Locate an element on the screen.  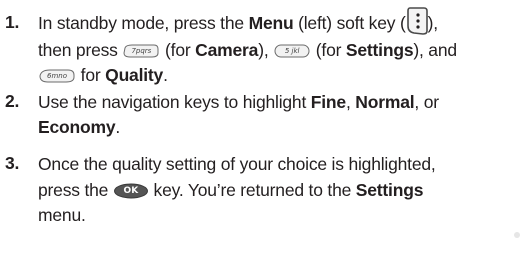
step-2-line-2: Economy. is located at coordinates (79, 127).